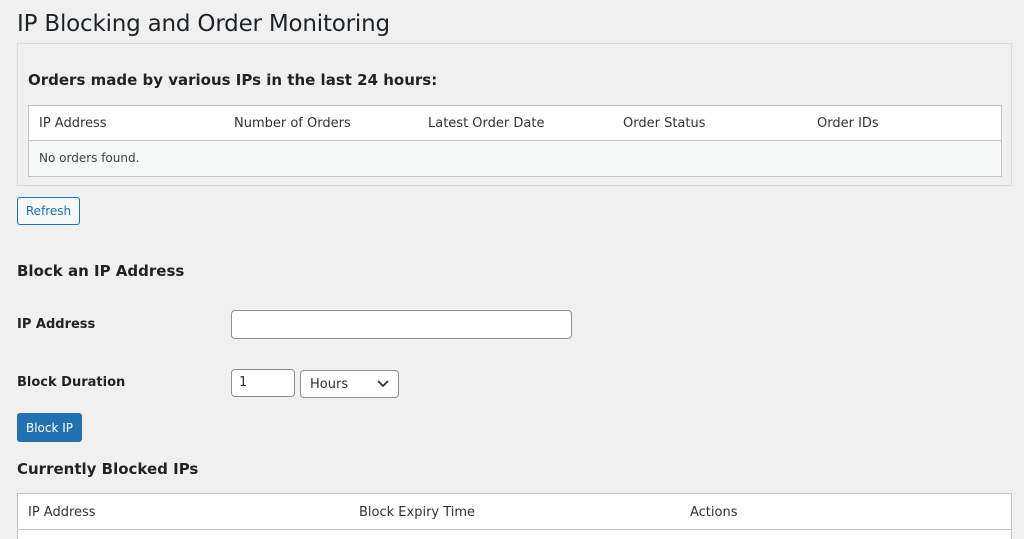 This screenshot has height=539, width=1024. Describe the element at coordinates (263, 383) in the screenshot. I see `block-duration-input: 1` at that location.